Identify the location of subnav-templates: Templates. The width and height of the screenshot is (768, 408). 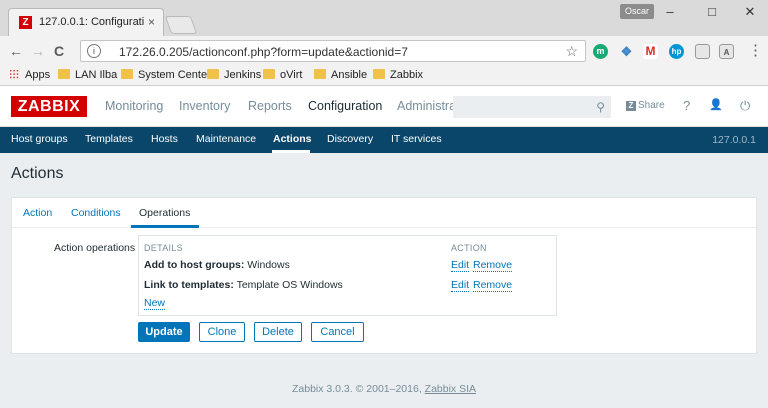
(109, 139).